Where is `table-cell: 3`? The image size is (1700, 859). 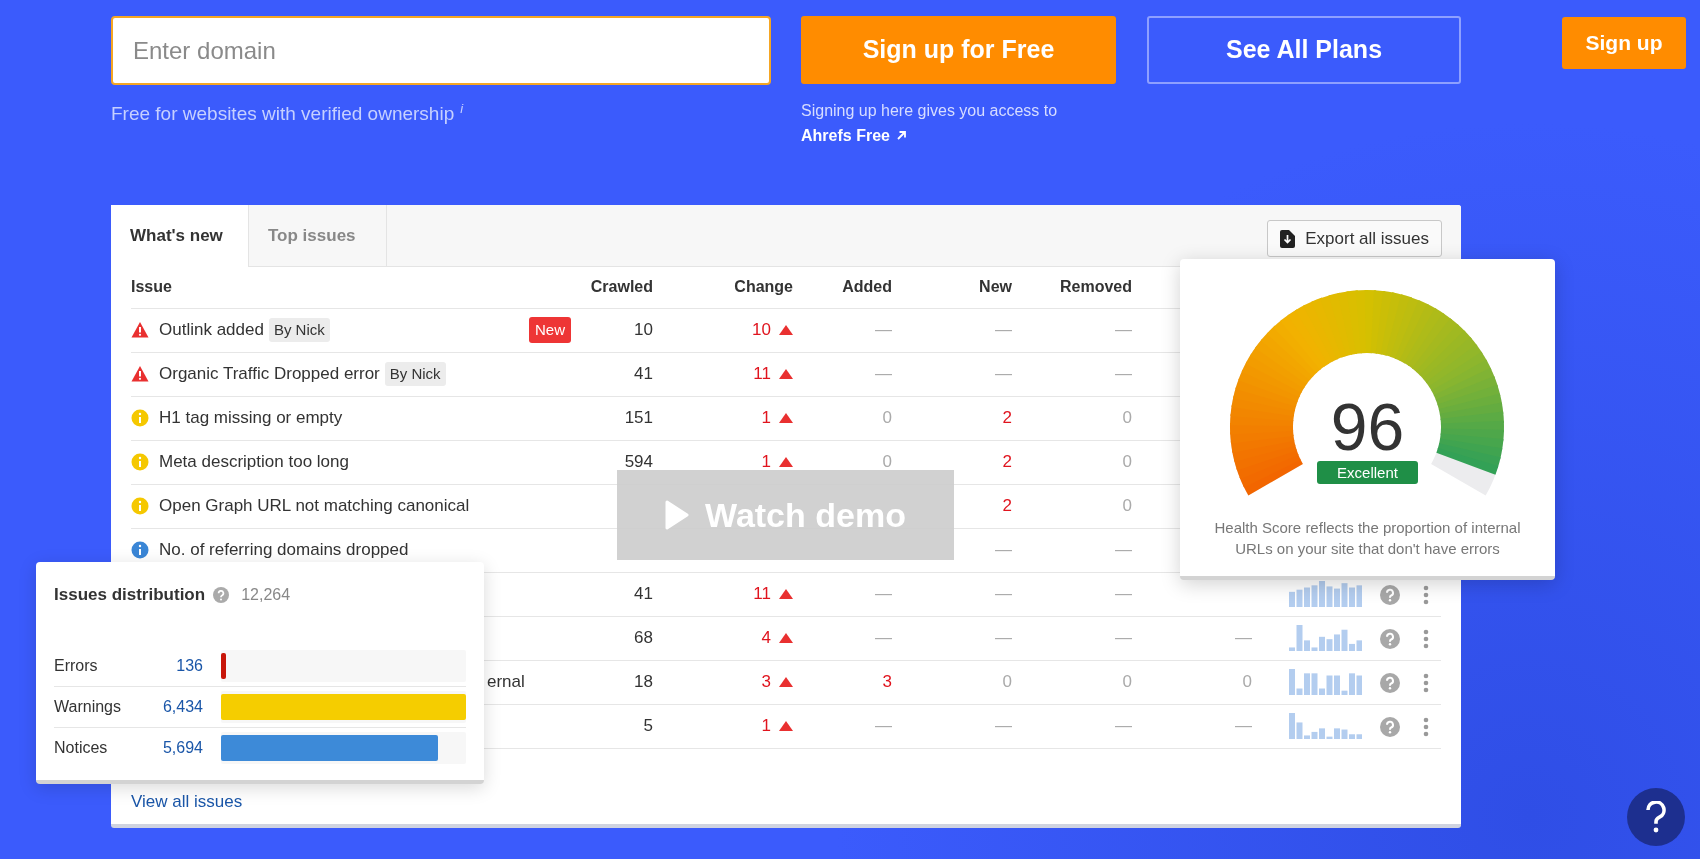 table-cell: 3 is located at coordinates (887, 682).